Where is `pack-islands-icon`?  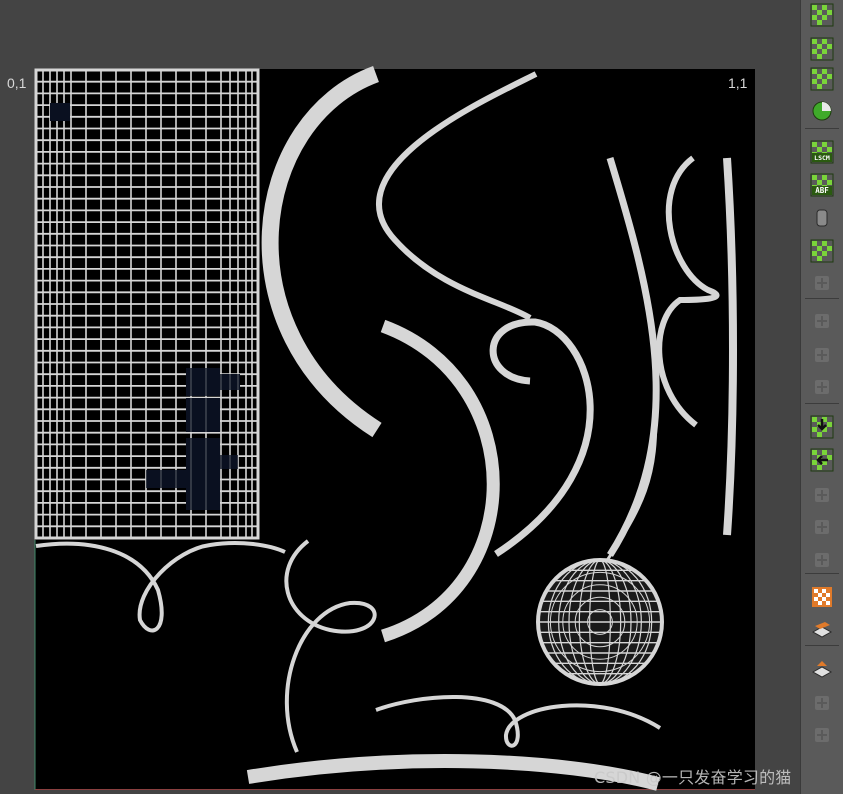
pack-islands-icon is located at coordinates (822, 251).